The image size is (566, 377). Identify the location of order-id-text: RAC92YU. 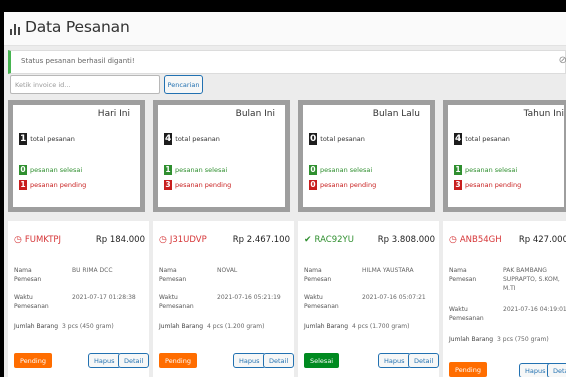
(334, 240).